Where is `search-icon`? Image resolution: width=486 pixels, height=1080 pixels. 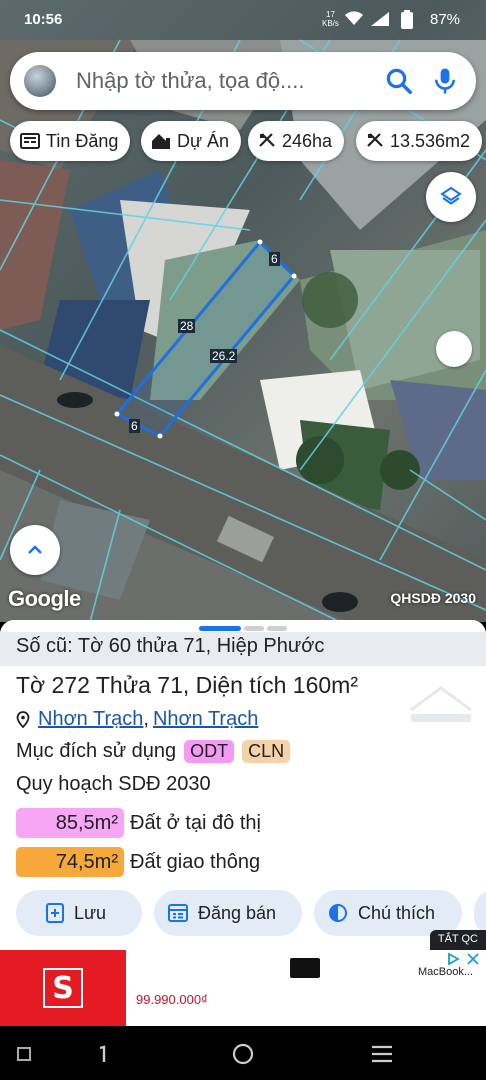
search-icon is located at coordinates (399, 81).